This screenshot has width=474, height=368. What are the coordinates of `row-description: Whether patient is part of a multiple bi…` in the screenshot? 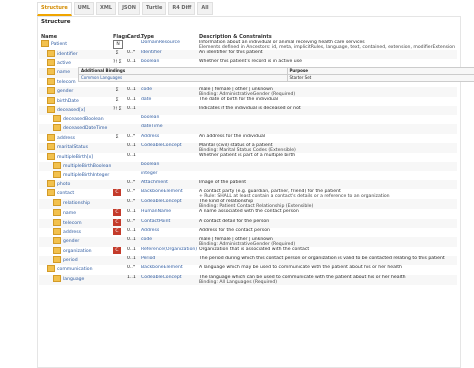 It's located at (247, 155).